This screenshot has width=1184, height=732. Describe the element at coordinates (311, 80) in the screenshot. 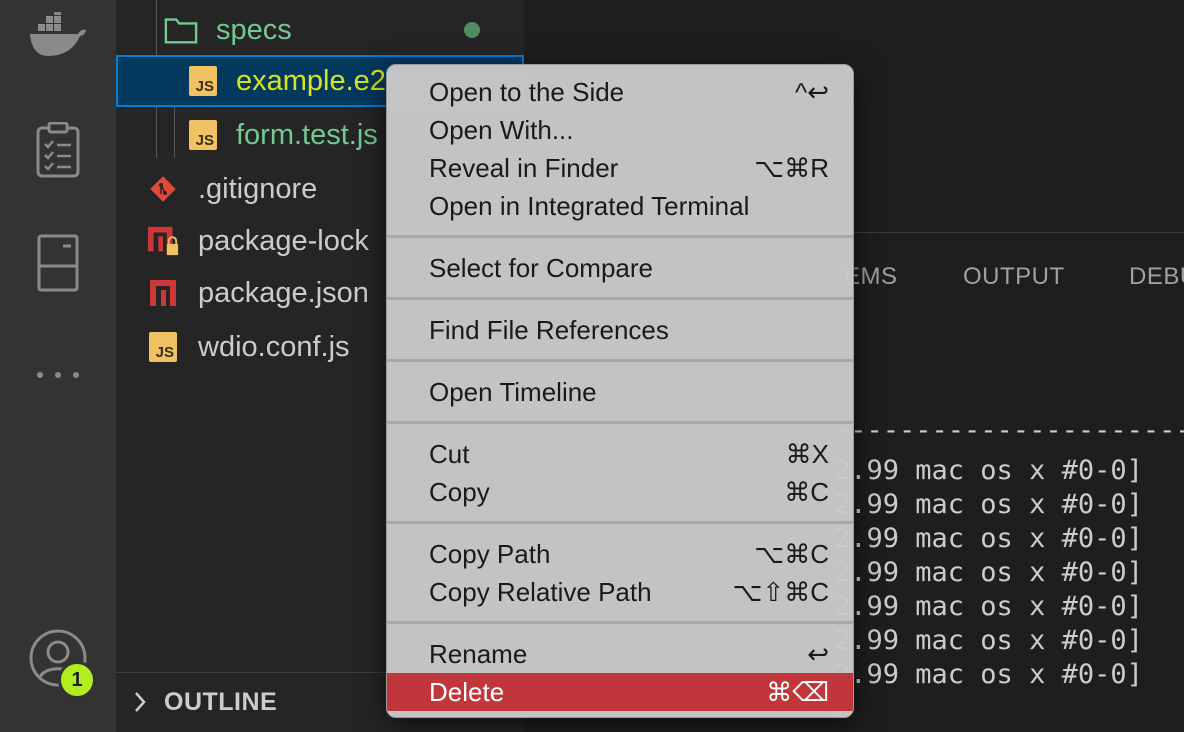

I see `file-label: example.e2` at that location.